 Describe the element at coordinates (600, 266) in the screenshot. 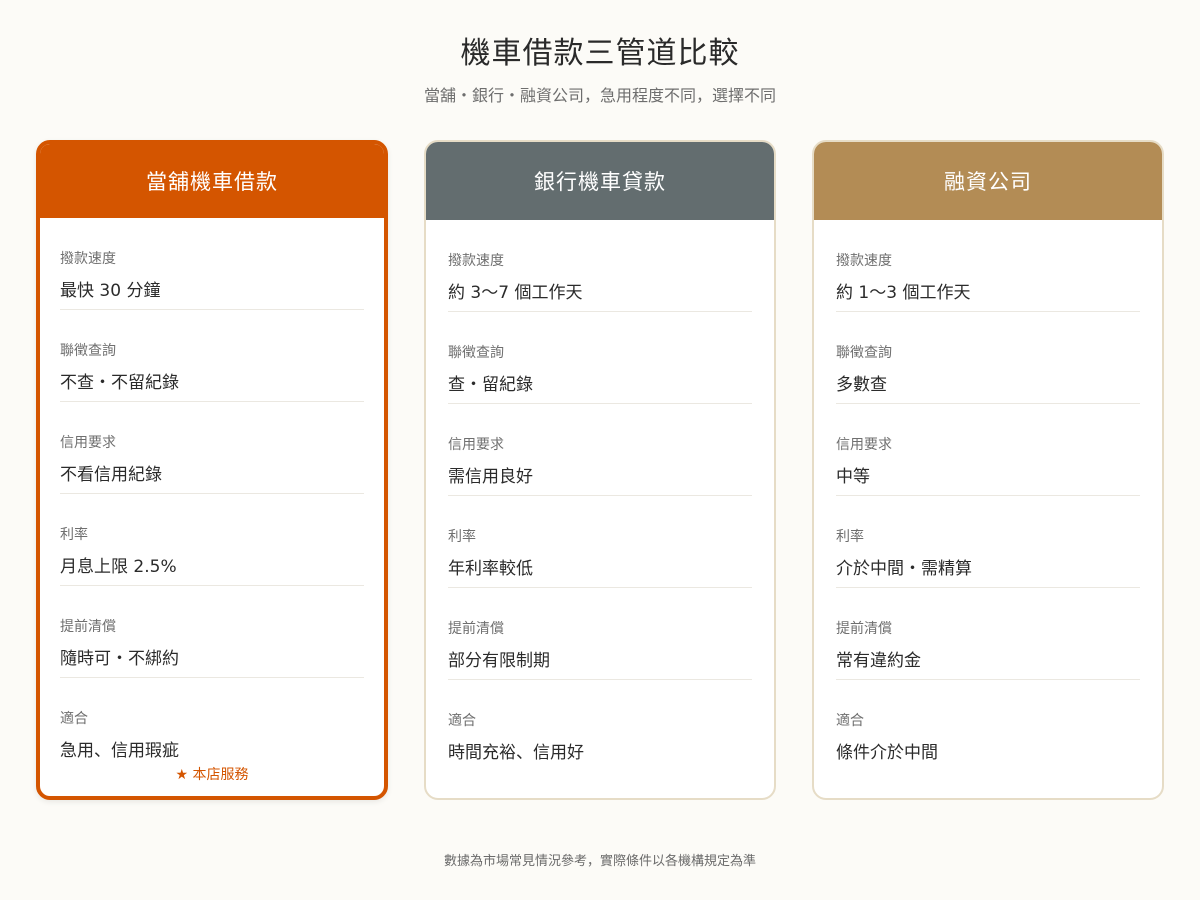

I see `row-speed: 撥款速度 約 3～7 個工作天` at that location.